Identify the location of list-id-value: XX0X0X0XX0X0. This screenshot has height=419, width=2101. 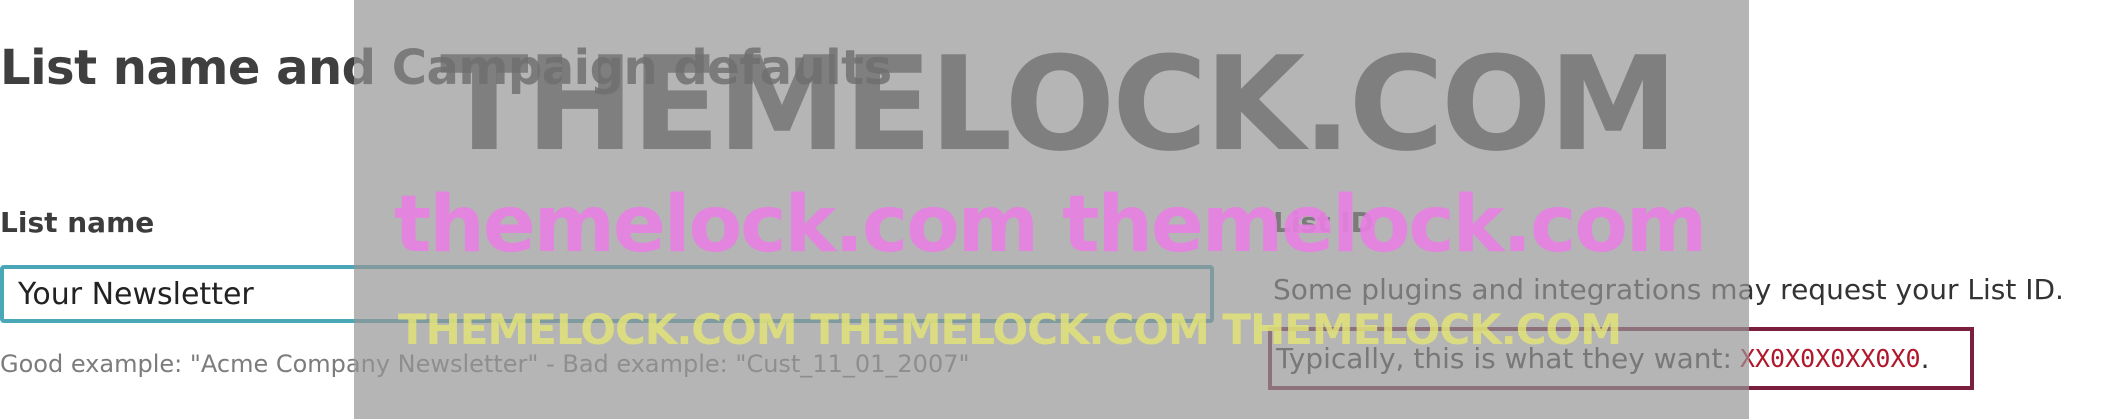
(1830, 358).